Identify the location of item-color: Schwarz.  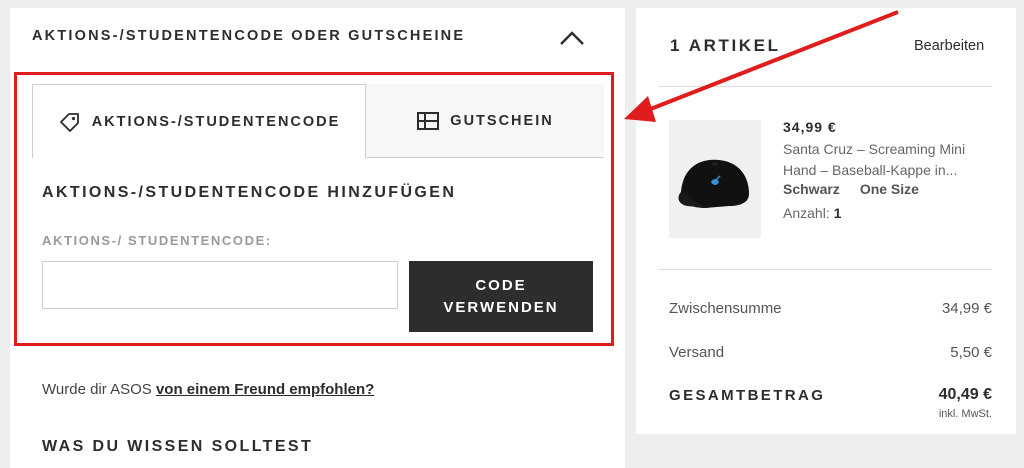
(811, 189).